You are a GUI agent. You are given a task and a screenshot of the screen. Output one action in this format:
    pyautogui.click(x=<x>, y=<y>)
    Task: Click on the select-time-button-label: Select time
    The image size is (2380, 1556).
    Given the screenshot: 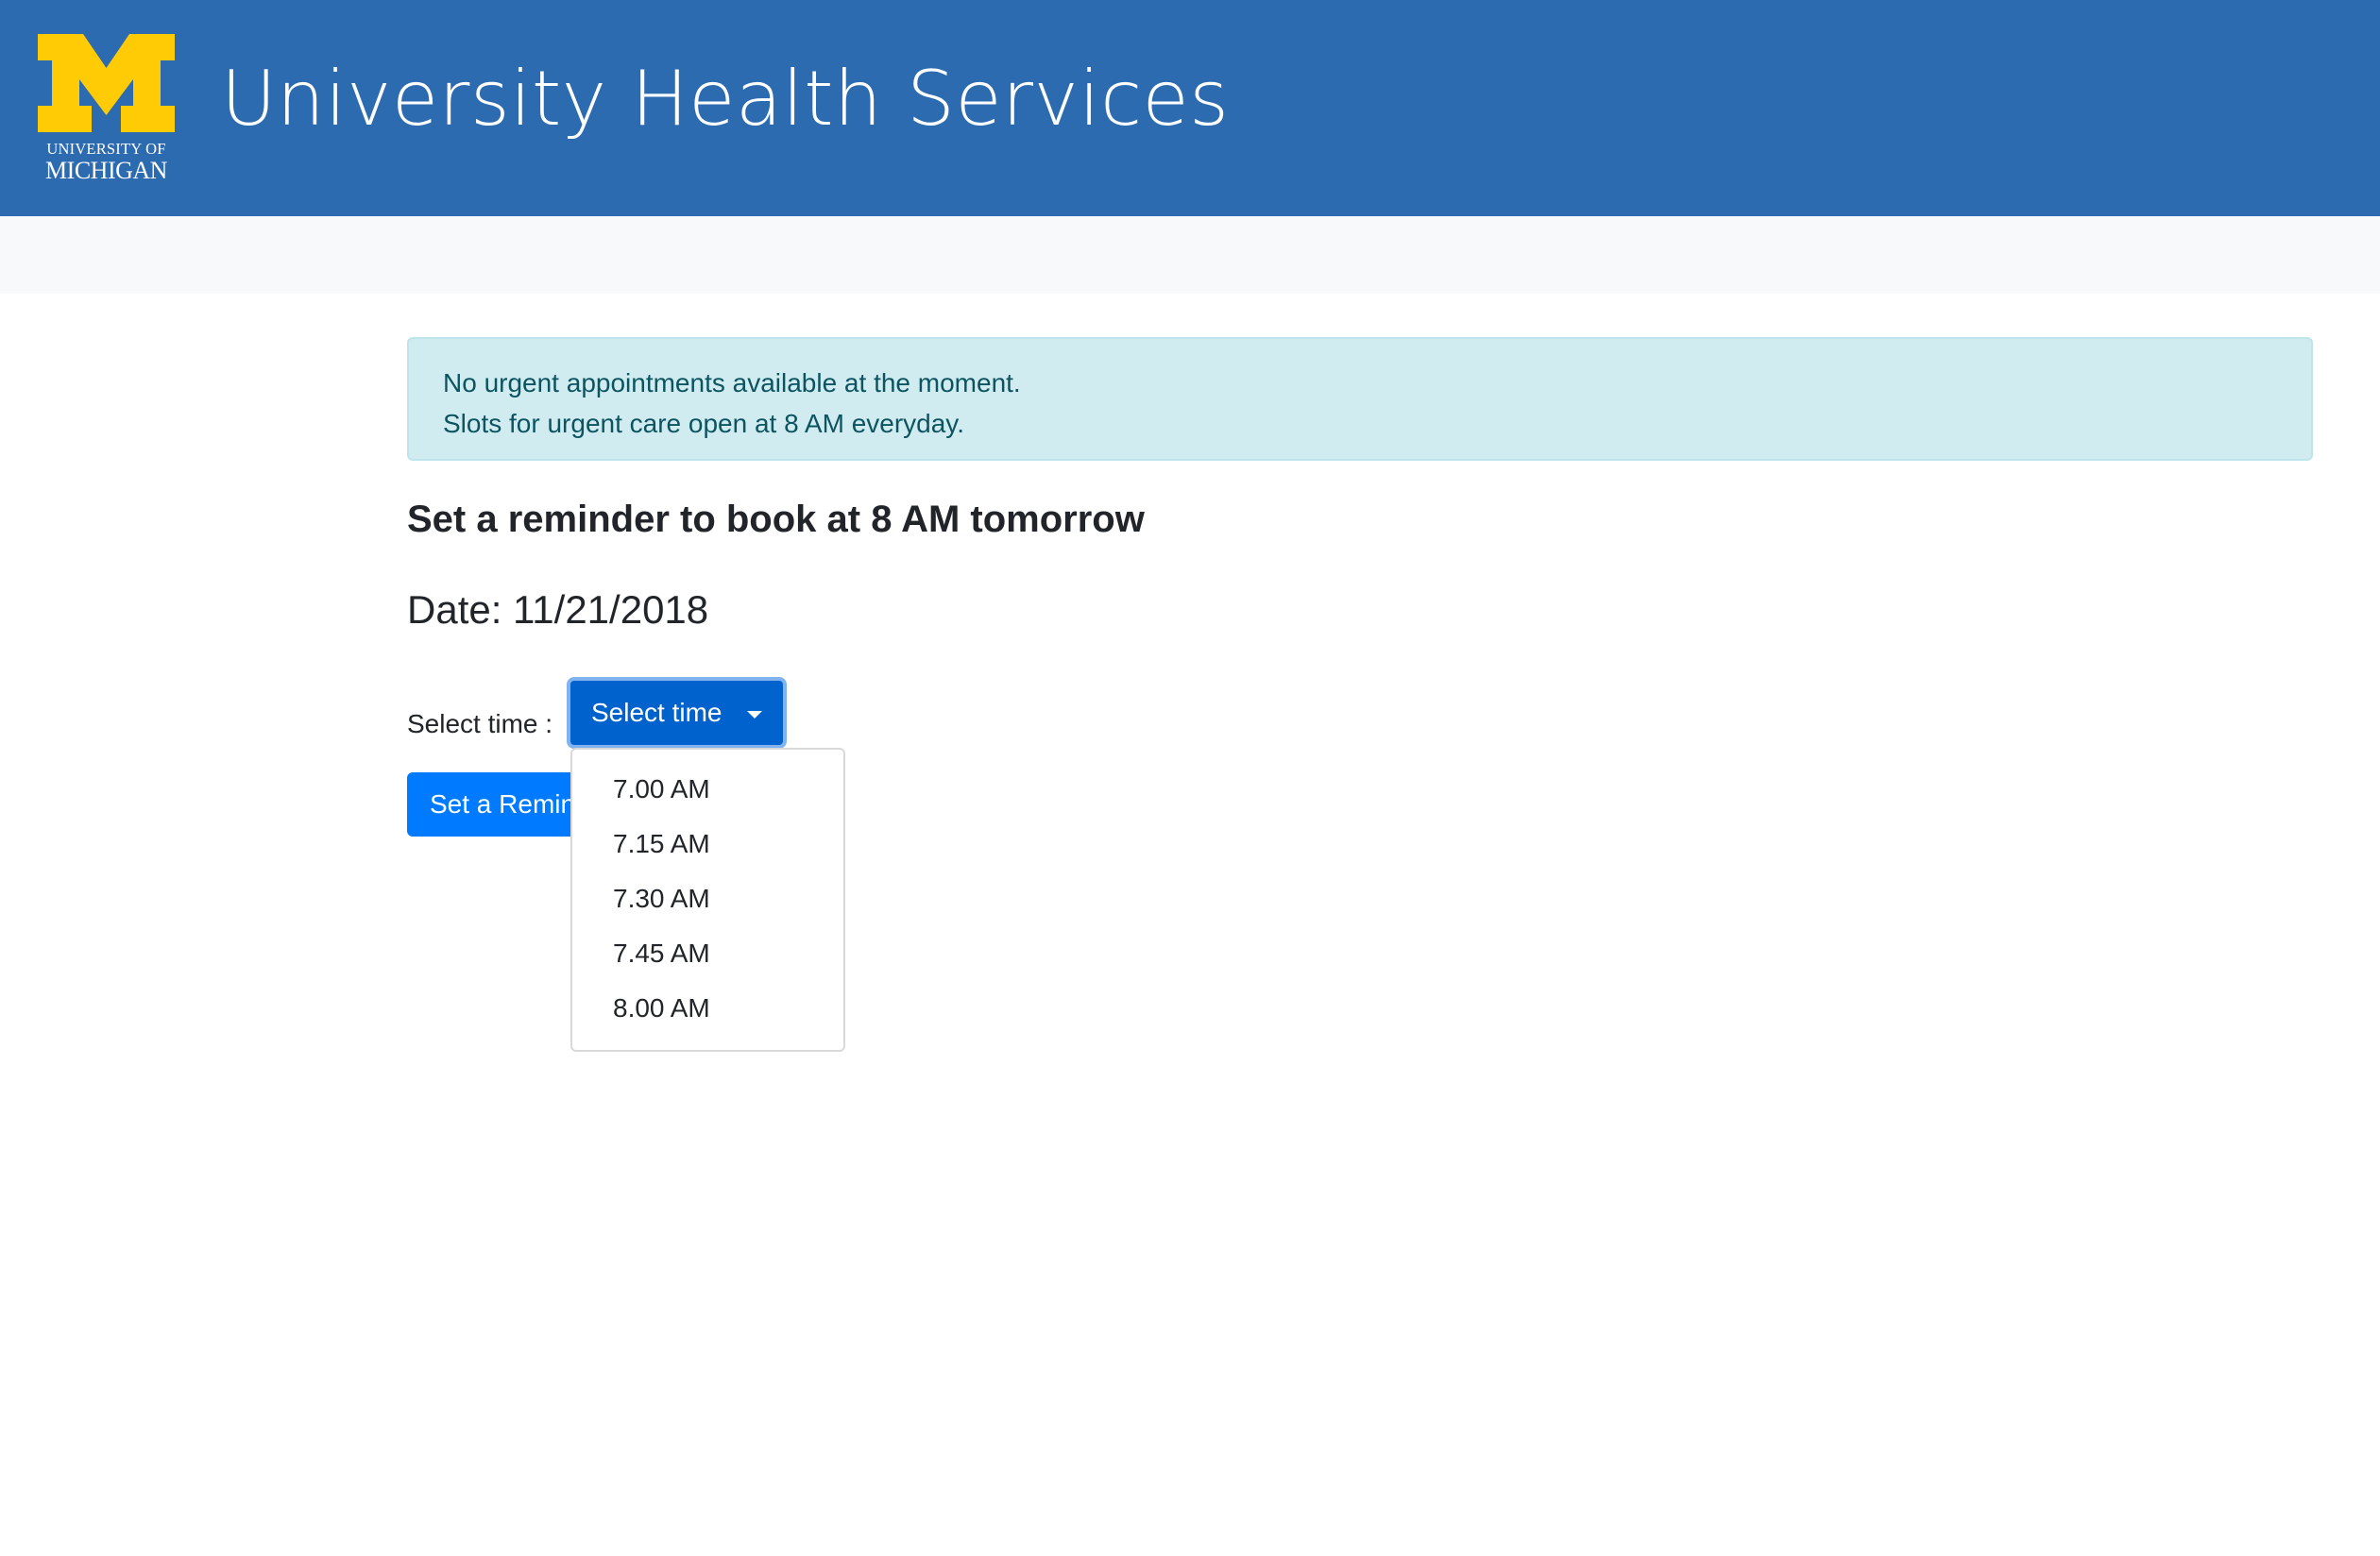 What is the action you would take?
    pyautogui.click(x=656, y=712)
    